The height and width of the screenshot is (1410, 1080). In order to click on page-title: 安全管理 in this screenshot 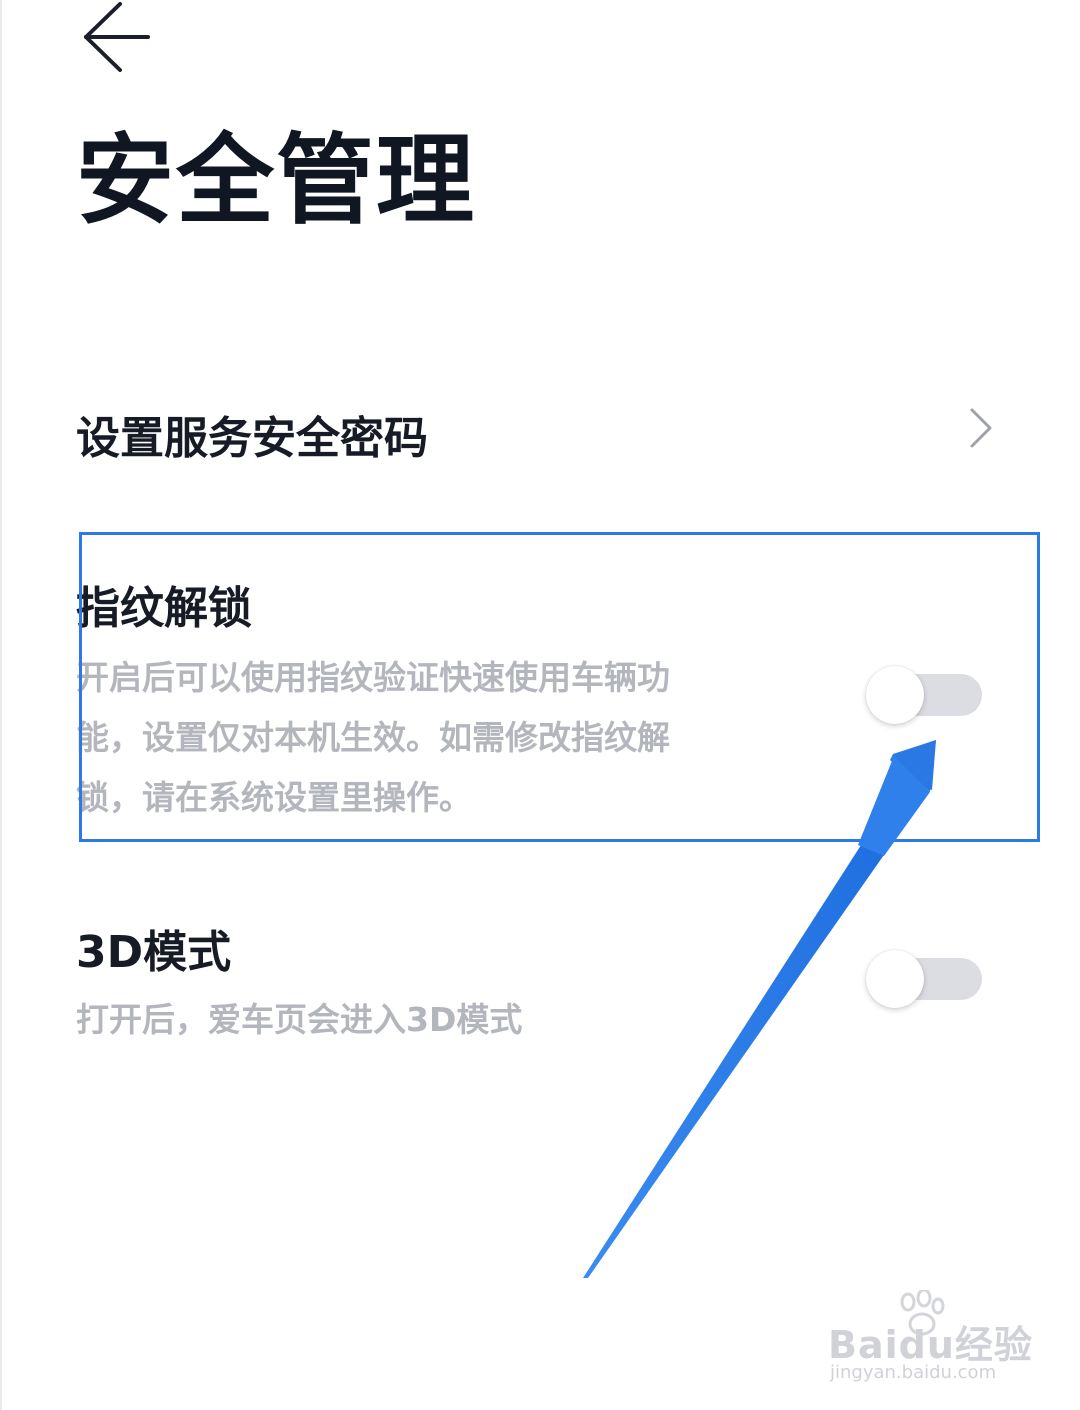, I will do `click(276, 181)`.